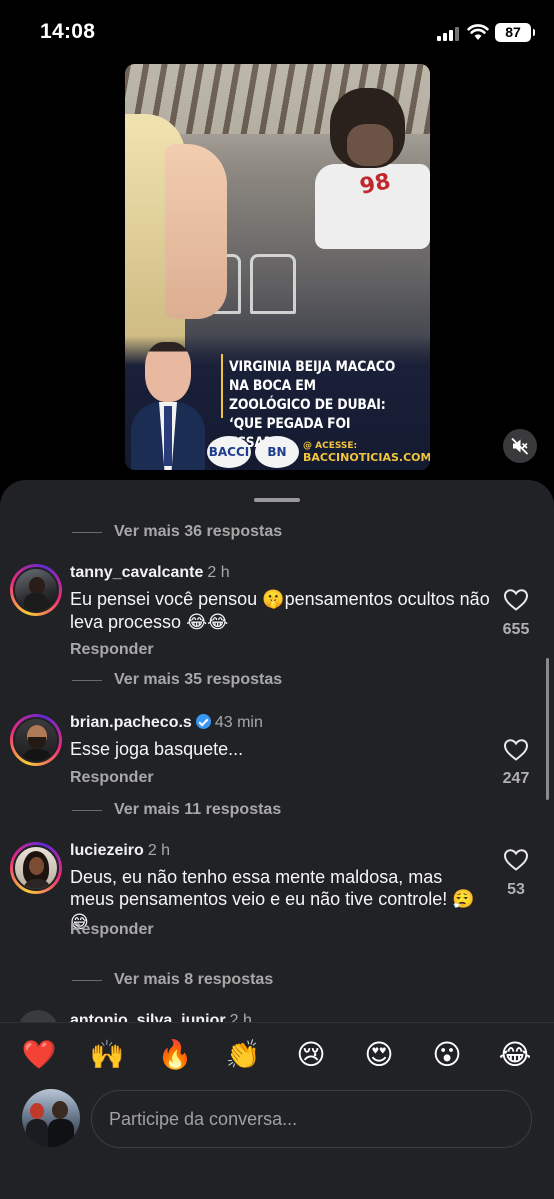 Image resolution: width=554 pixels, height=1199 pixels. I want to click on comment-input, so click(311, 1119).